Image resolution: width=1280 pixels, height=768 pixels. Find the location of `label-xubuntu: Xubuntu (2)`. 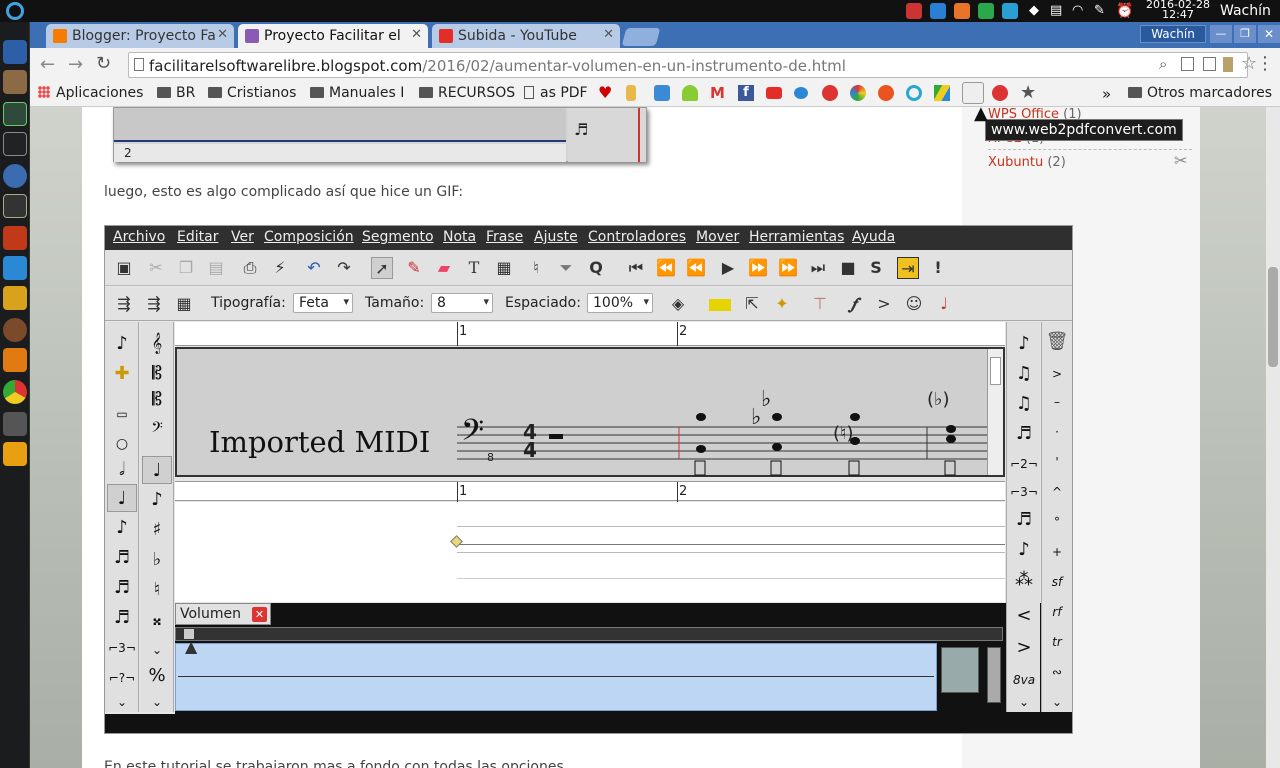

label-xubuntu: Xubuntu (2) is located at coordinates (1027, 162).